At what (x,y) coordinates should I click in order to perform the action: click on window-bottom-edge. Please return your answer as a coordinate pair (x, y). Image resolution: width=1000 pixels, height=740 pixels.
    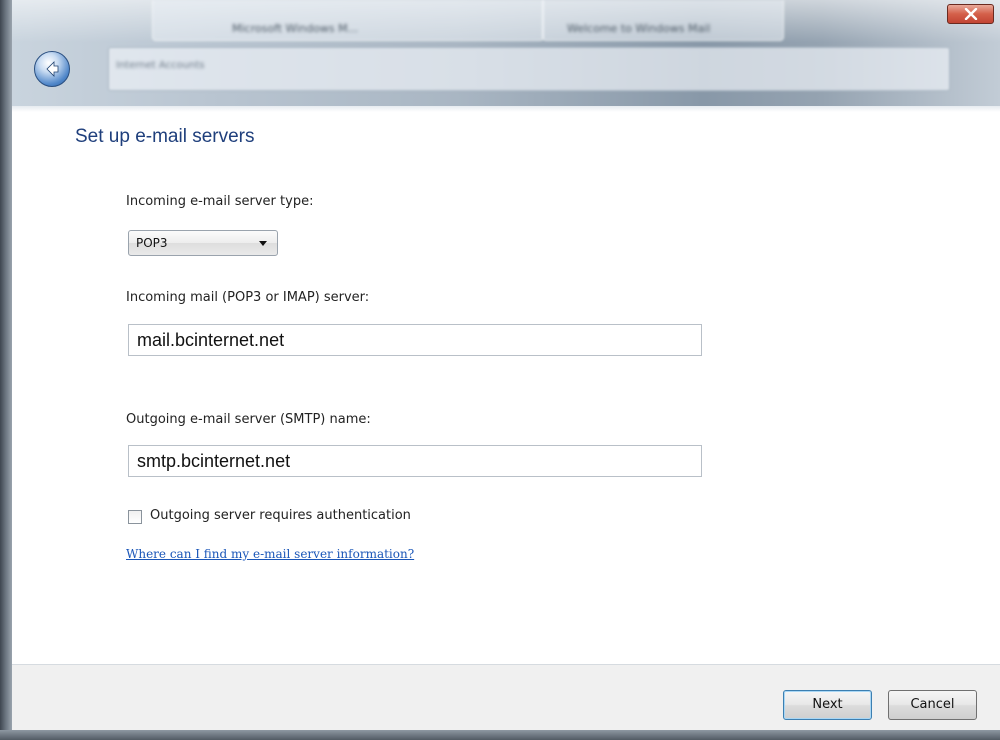
    Looking at the image, I should click on (500, 735).